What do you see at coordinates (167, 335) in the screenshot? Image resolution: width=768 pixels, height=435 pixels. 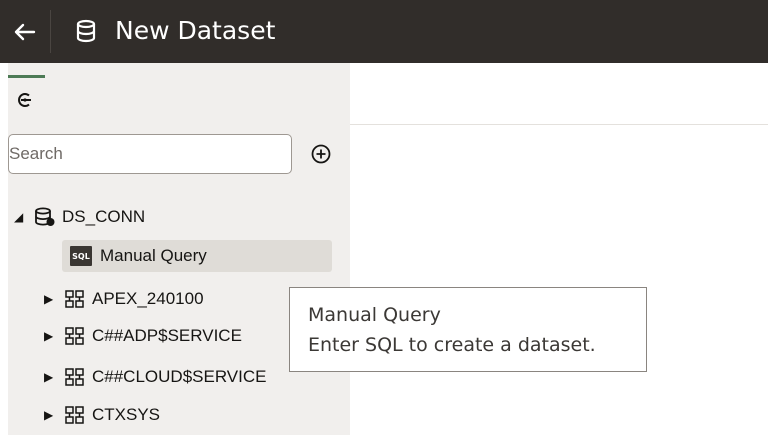 I see `schema-label: C##ADP$SERVICE` at bounding box center [167, 335].